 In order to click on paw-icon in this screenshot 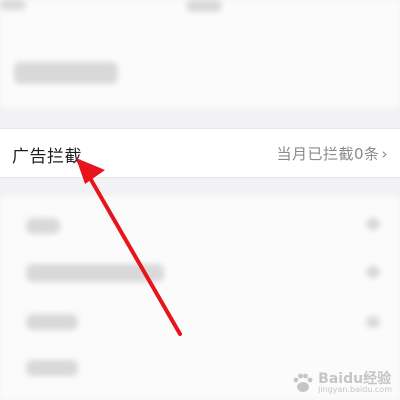, I will do `click(303, 382)`.